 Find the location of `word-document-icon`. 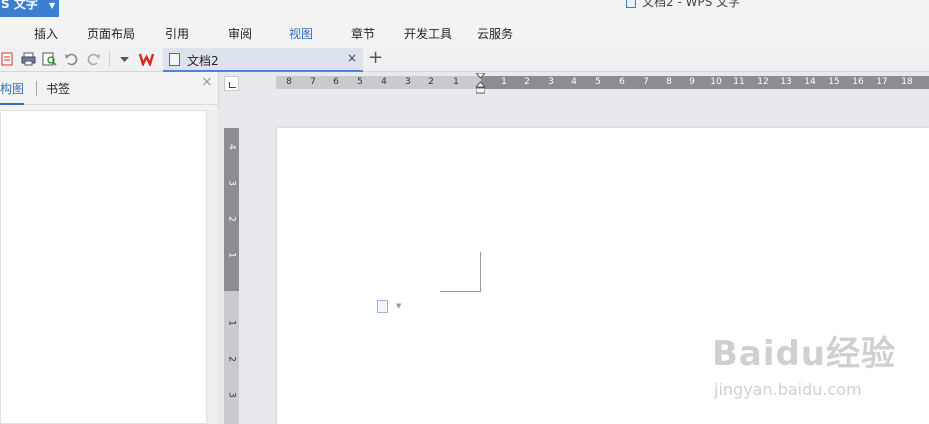

word-document-icon is located at coordinates (174, 59).